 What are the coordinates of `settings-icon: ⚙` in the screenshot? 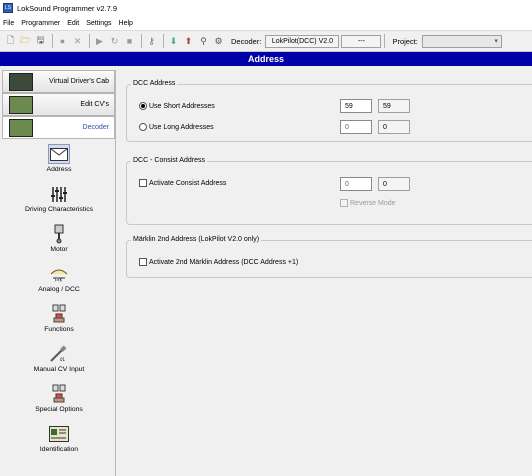 It's located at (218, 41).